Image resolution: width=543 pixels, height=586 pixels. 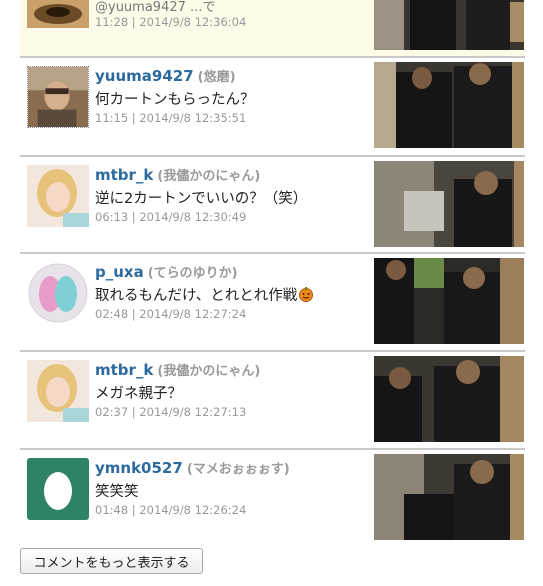 What do you see at coordinates (171, 217) in the screenshot?
I see `comment-timestamp: 06:13 | 2014/9/8 12:30:49` at bounding box center [171, 217].